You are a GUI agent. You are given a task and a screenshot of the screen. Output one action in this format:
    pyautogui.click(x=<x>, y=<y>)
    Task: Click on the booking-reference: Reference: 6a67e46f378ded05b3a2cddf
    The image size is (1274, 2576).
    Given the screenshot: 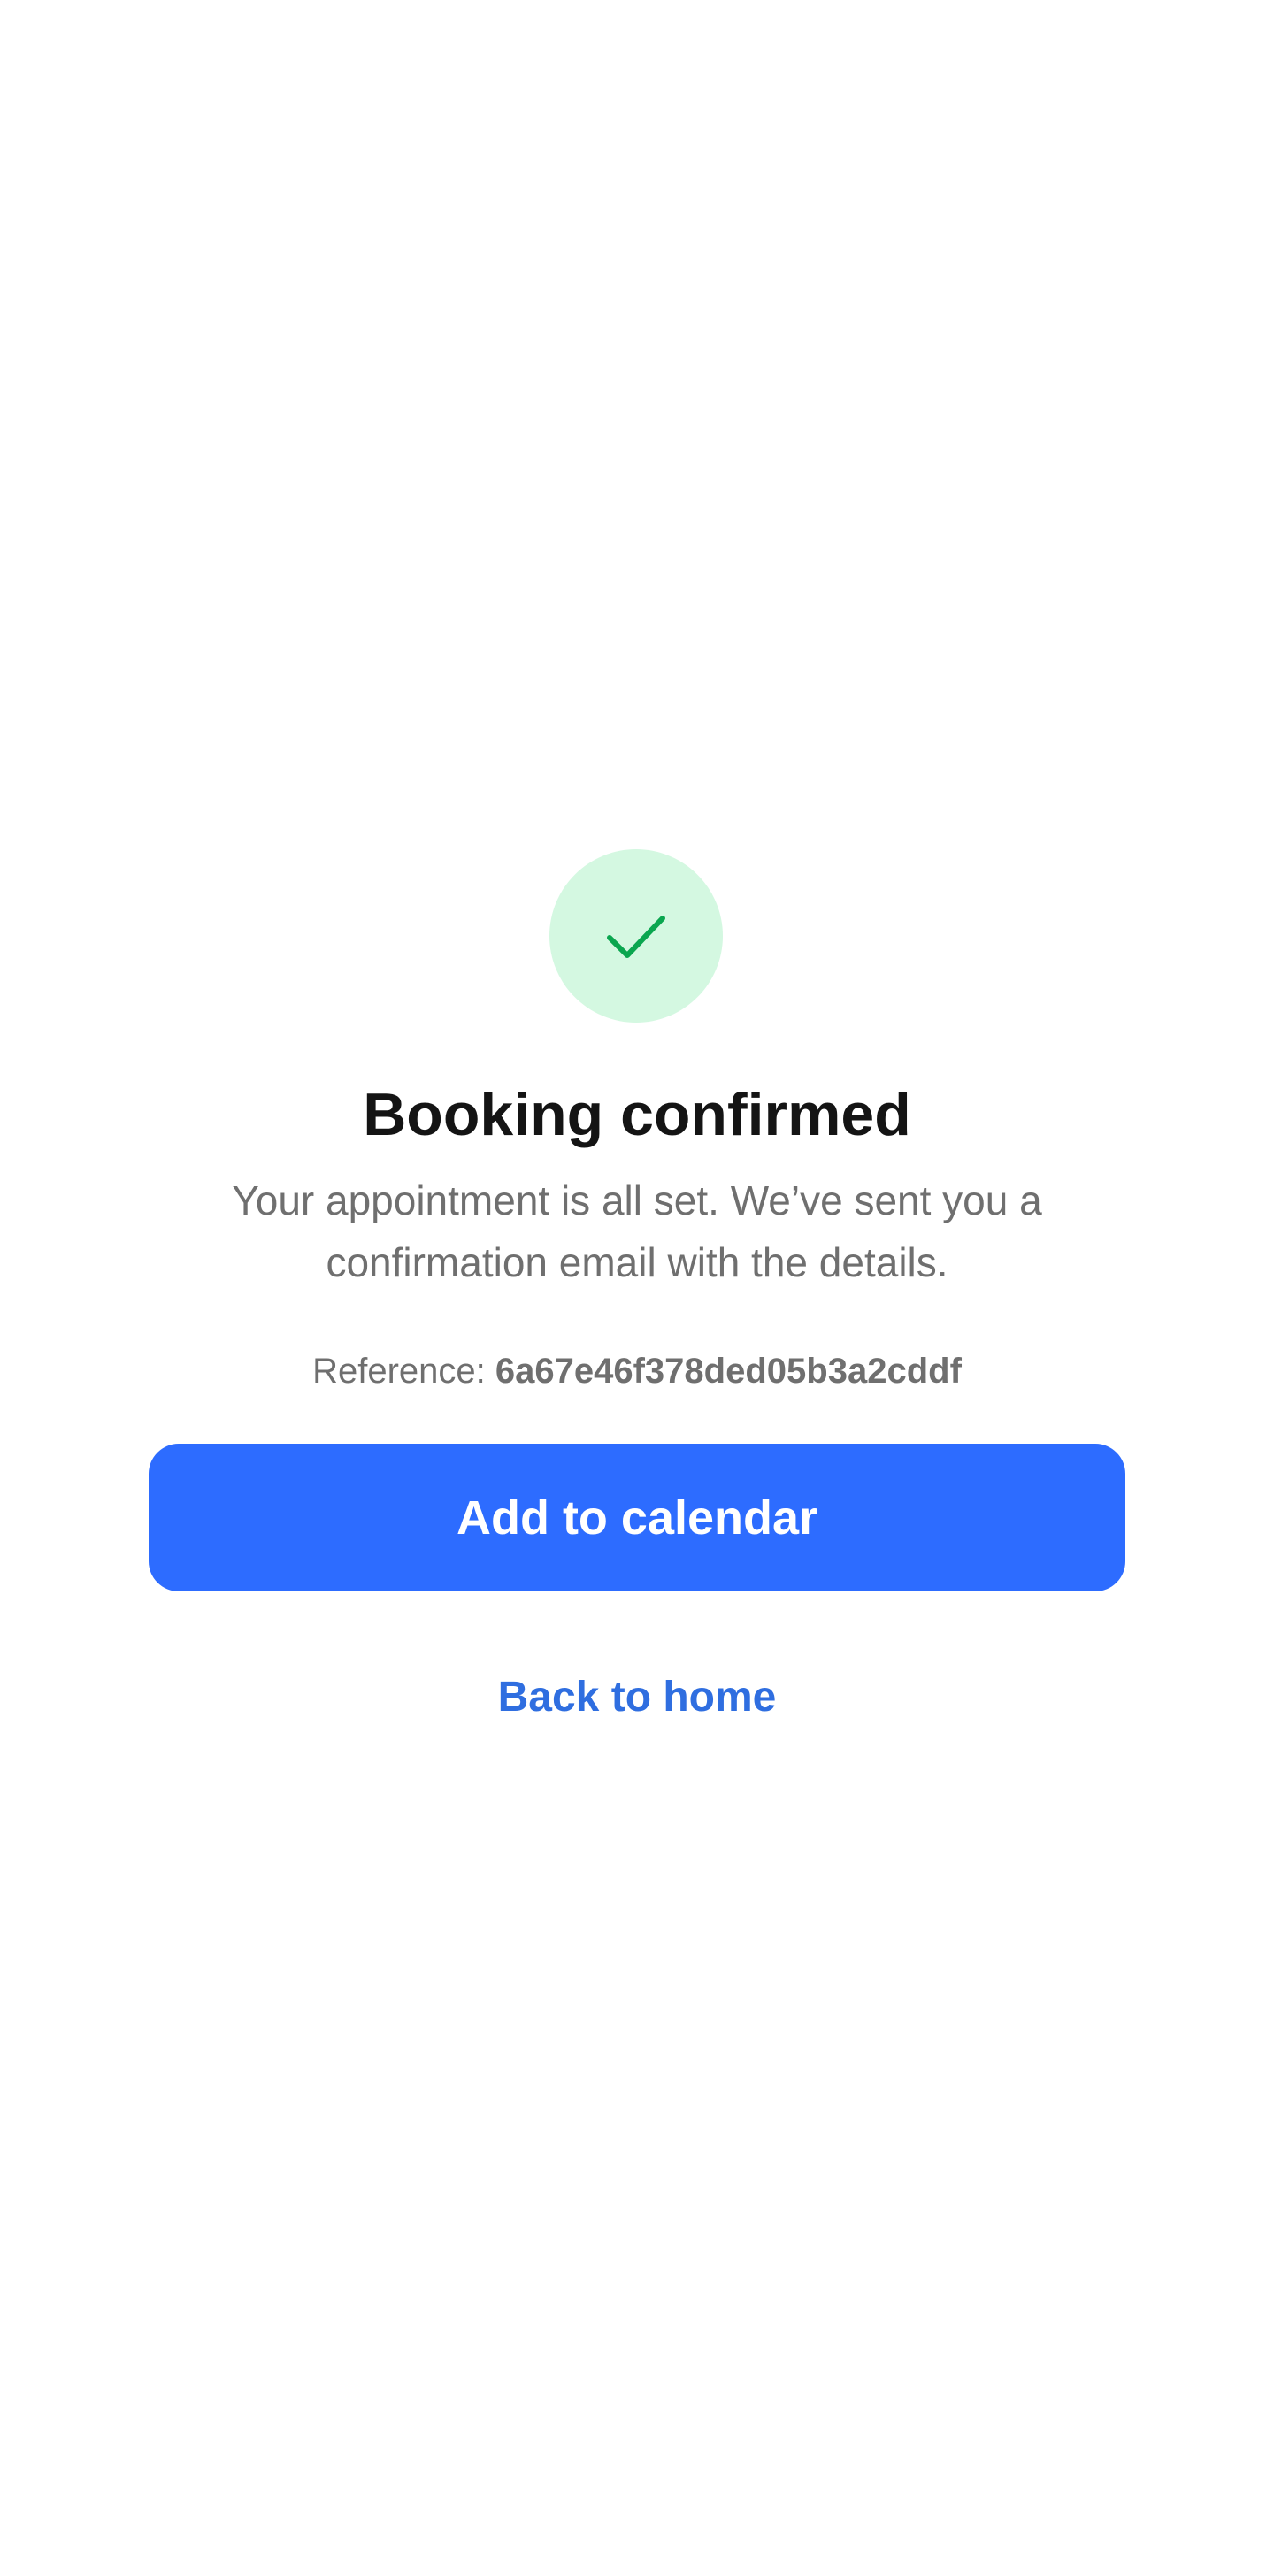 What is the action you would take?
    pyautogui.click(x=637, y=1371)
    